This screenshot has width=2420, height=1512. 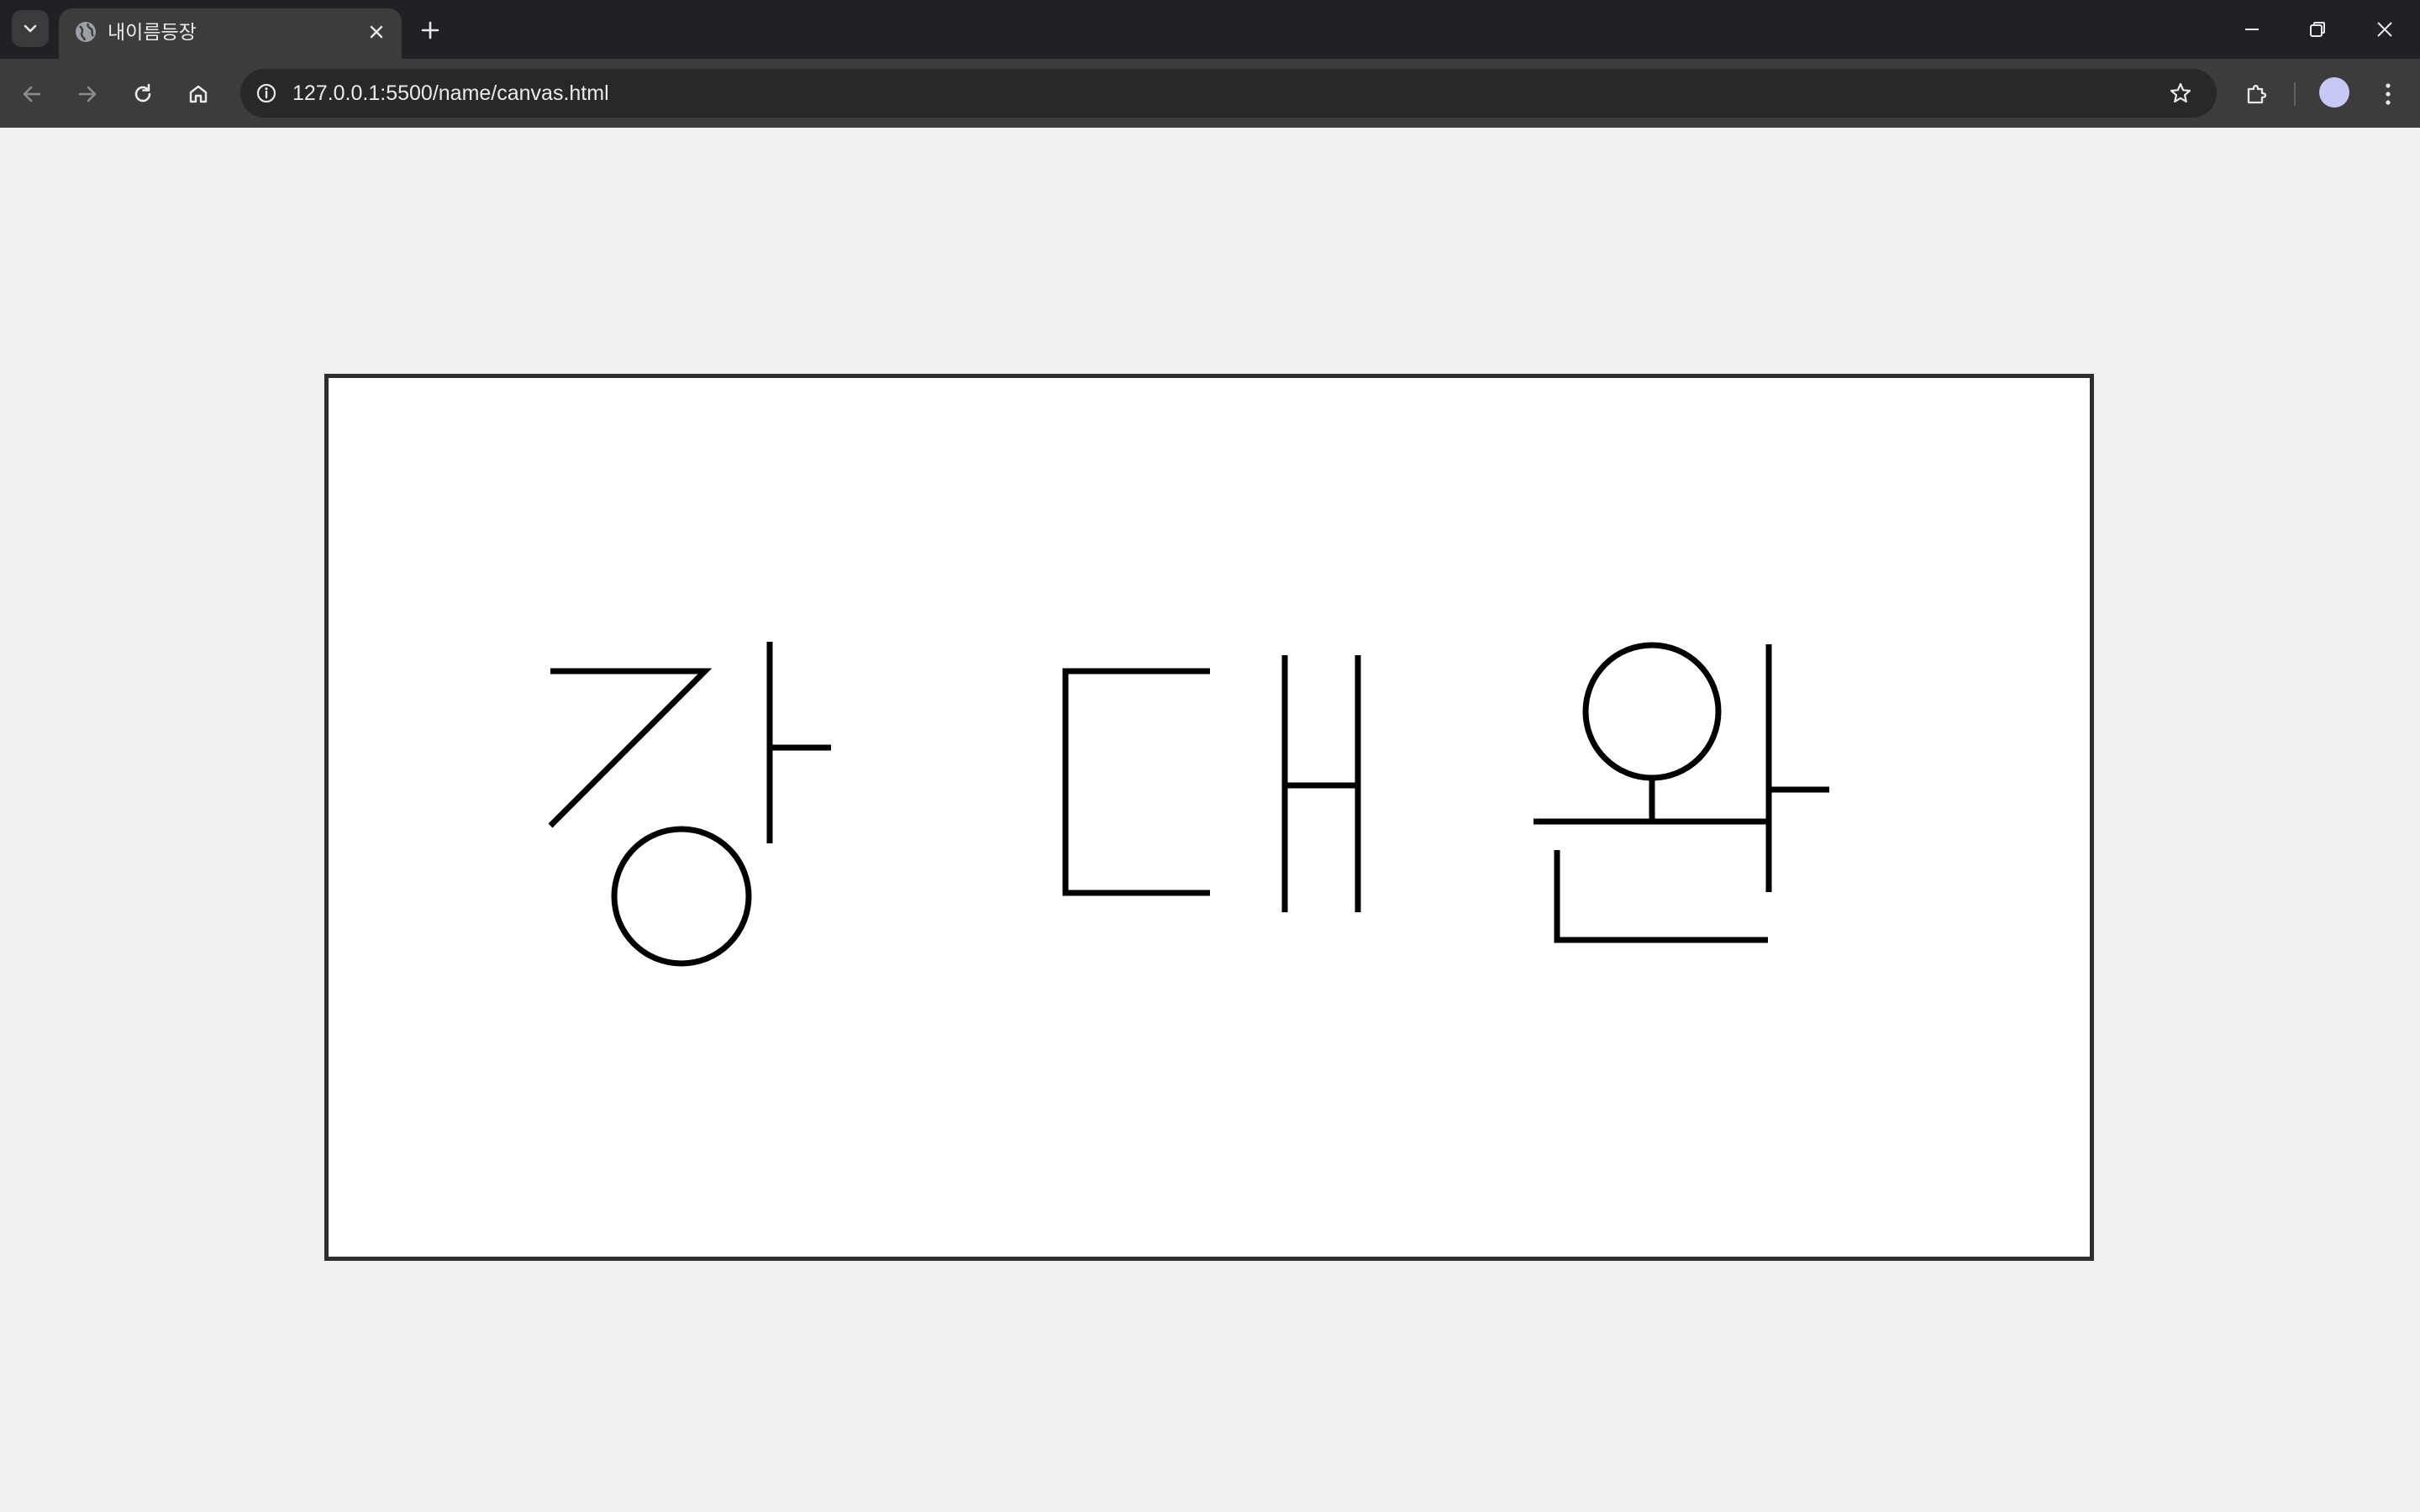 I want to click on new-tab-button, so click(x=431, y=30).